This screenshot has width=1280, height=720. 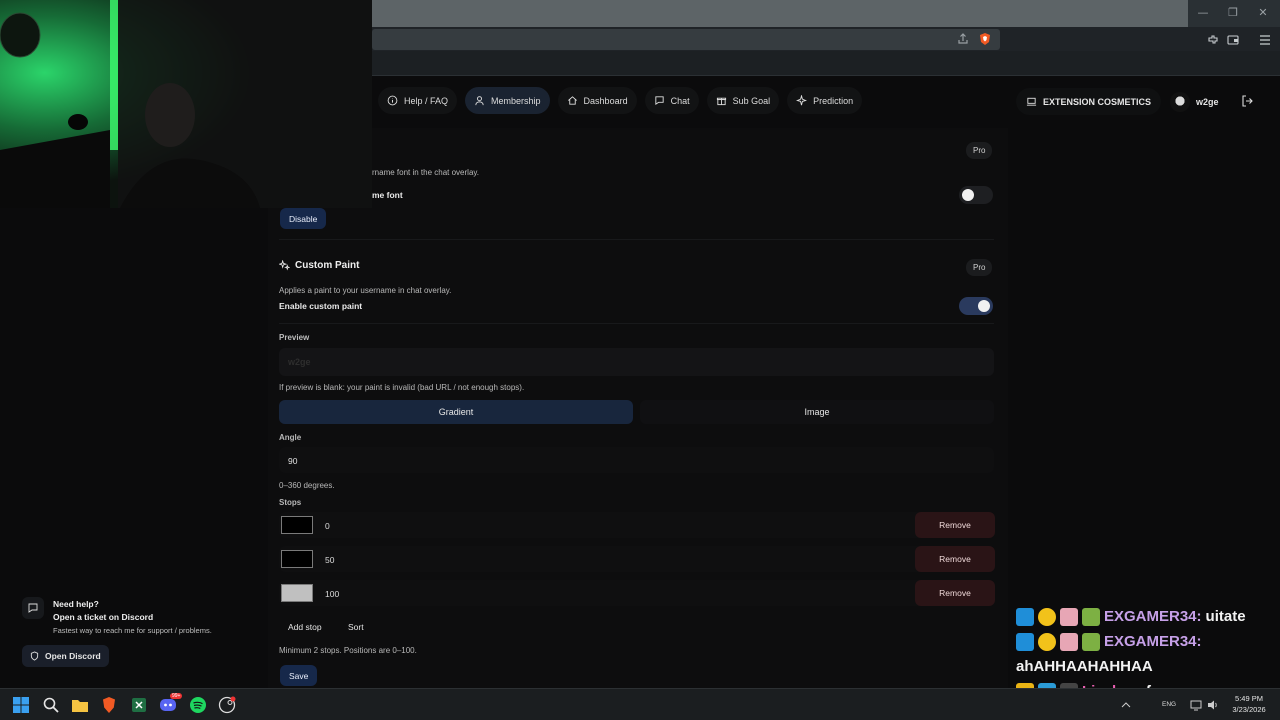 I want to click on message-icon, so click(x=33, y=608).